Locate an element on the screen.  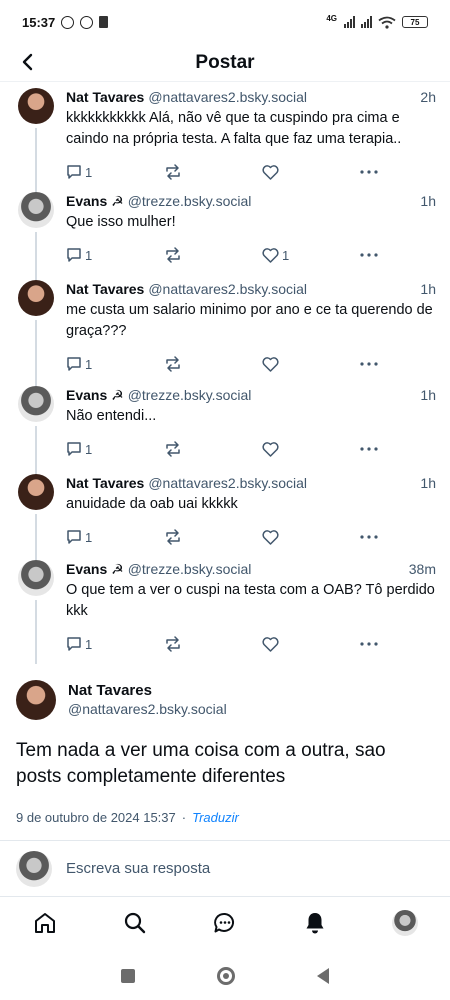
post-actions: 1 is located at coordinates (251, 644).